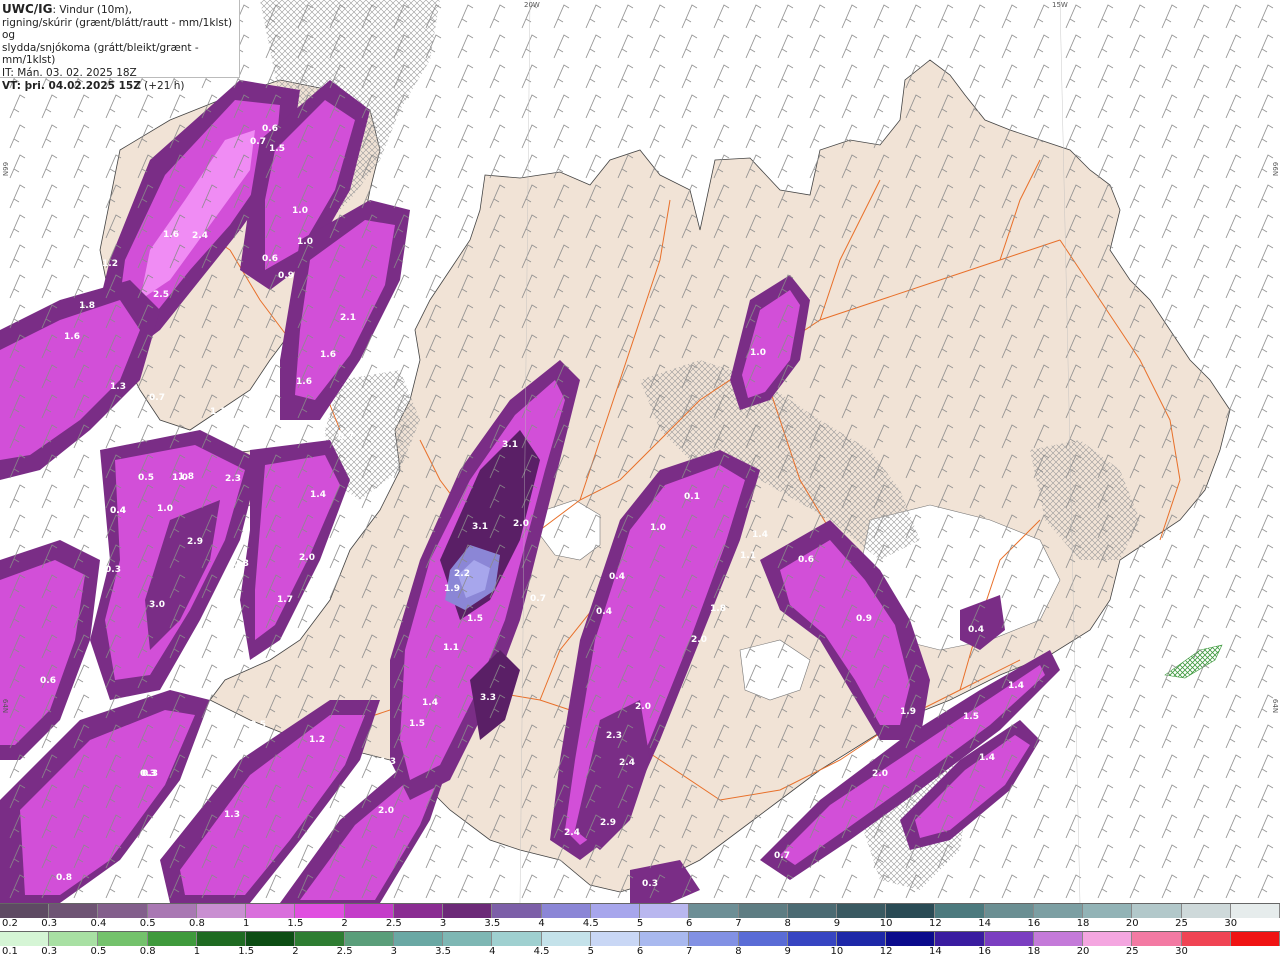 The height and width of the screenshot is (960, 1280). I want to click on legend-tick-label: 25, so click(1181, 923).